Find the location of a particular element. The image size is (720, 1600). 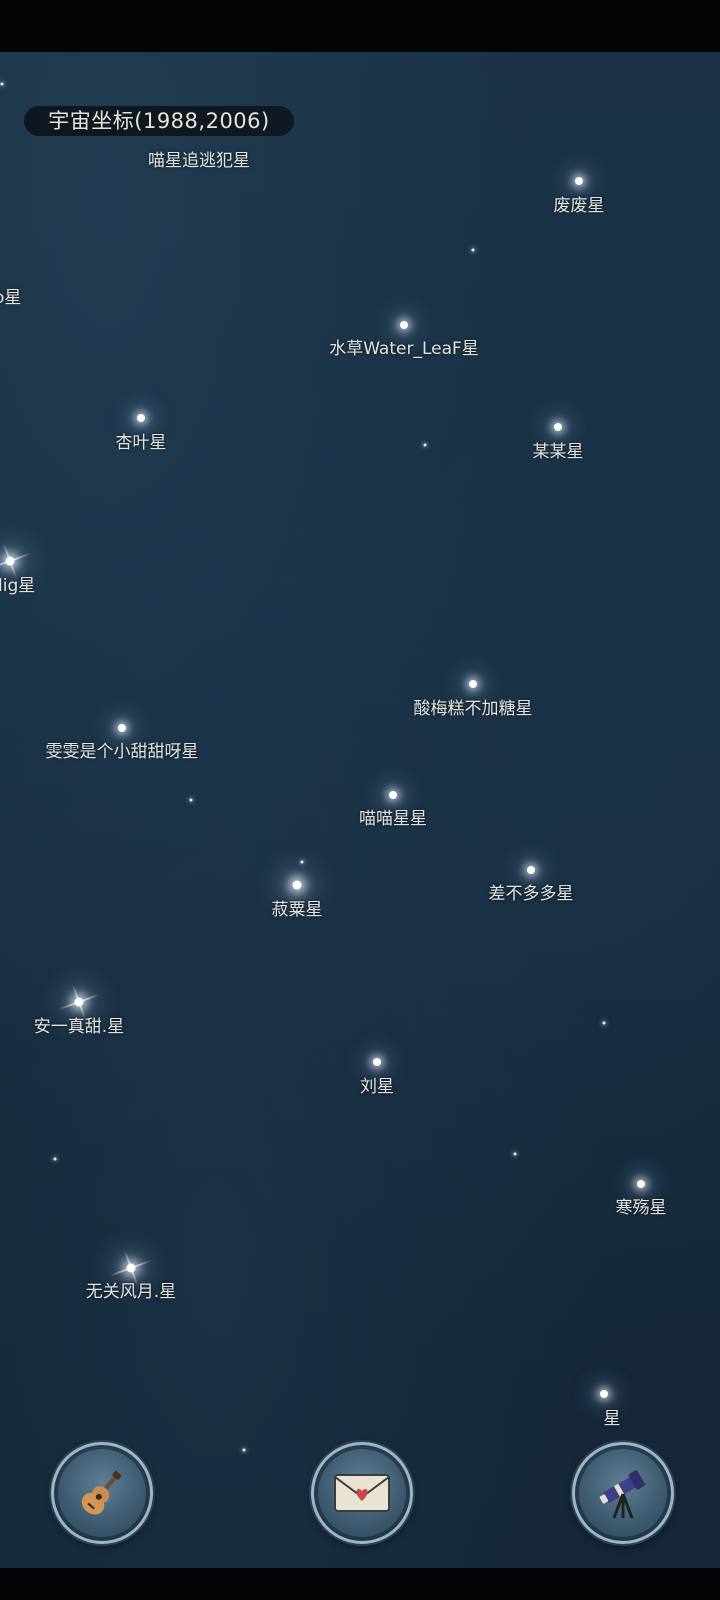

star-label: 喵喵星星 is located at coordinates (393, 819).